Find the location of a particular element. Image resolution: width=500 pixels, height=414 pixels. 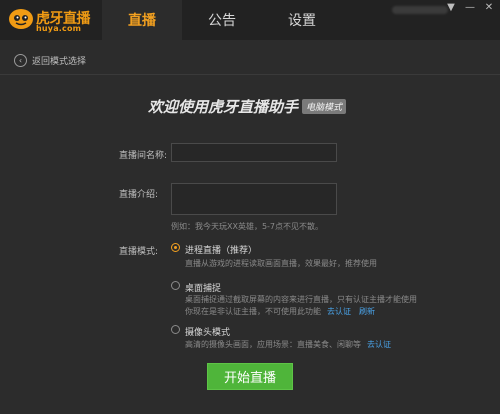

mode-badge: 电脑模式 is located at coordinates (324, 106).